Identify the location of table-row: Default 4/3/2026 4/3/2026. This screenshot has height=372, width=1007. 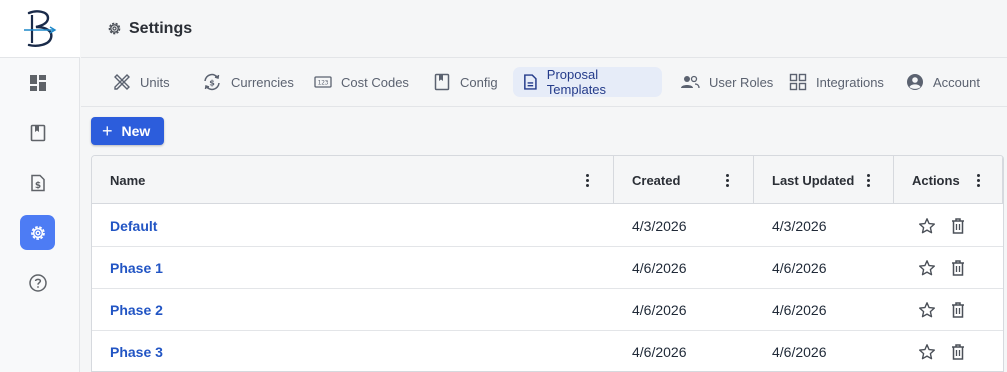
(547, 226).